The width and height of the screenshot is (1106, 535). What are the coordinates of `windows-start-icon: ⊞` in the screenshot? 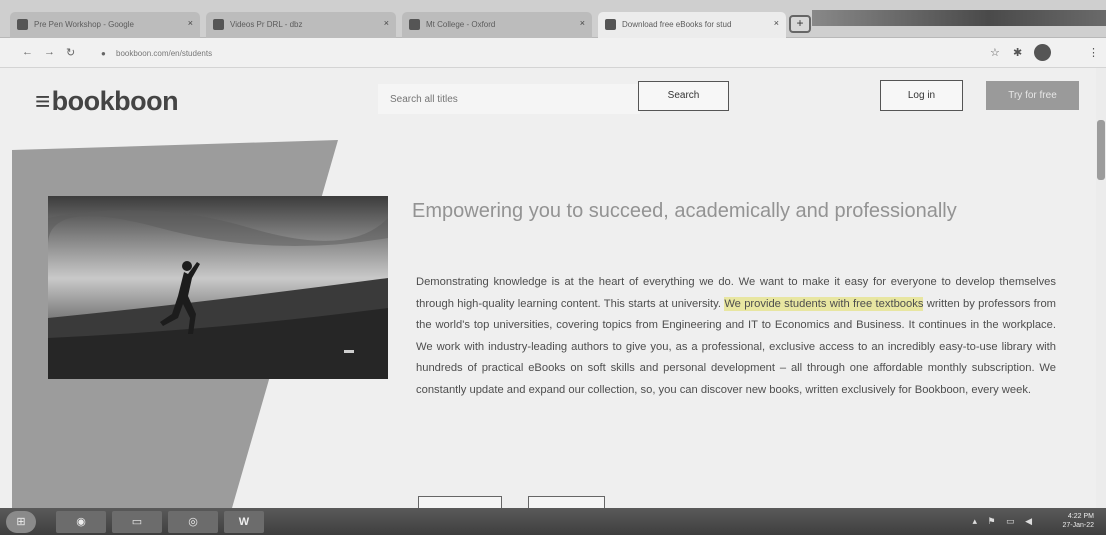 It's located at (21, 522).